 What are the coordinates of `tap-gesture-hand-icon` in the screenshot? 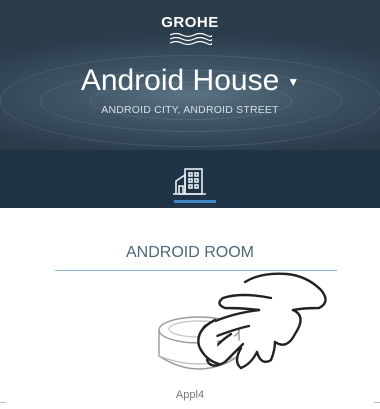 It's located at (262, 321).